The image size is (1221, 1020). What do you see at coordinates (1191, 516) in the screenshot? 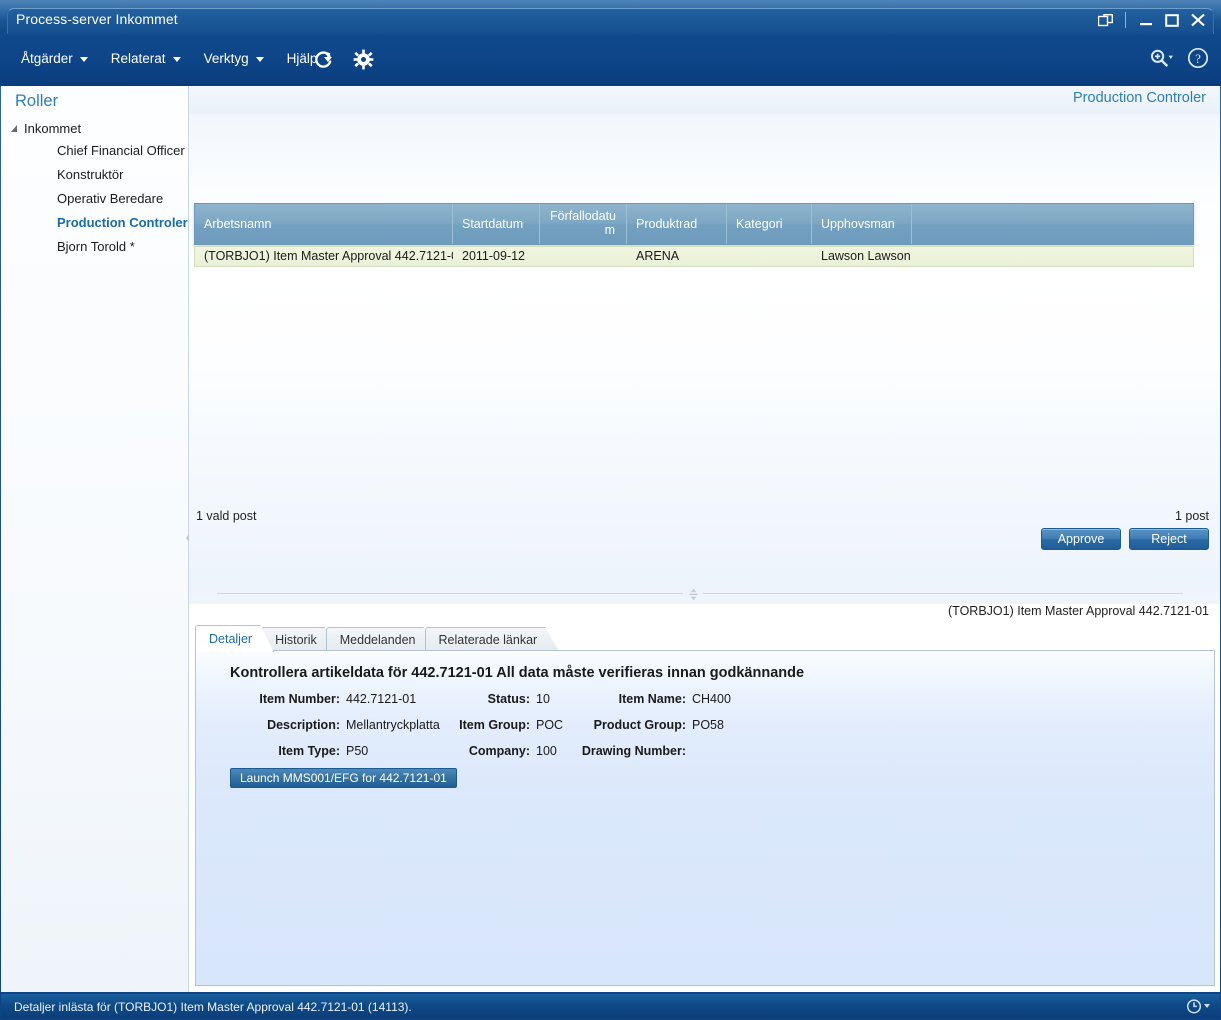
I see `record-count-label: 1 post` at bounding box center [1191, 516].